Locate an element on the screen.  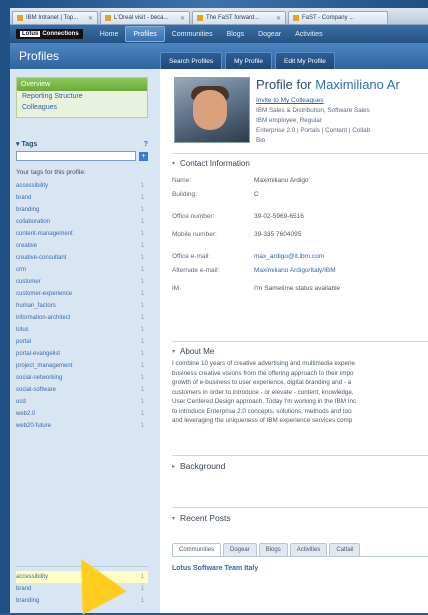
nav-dogear: Dogear is located at coordinates (269, 34).